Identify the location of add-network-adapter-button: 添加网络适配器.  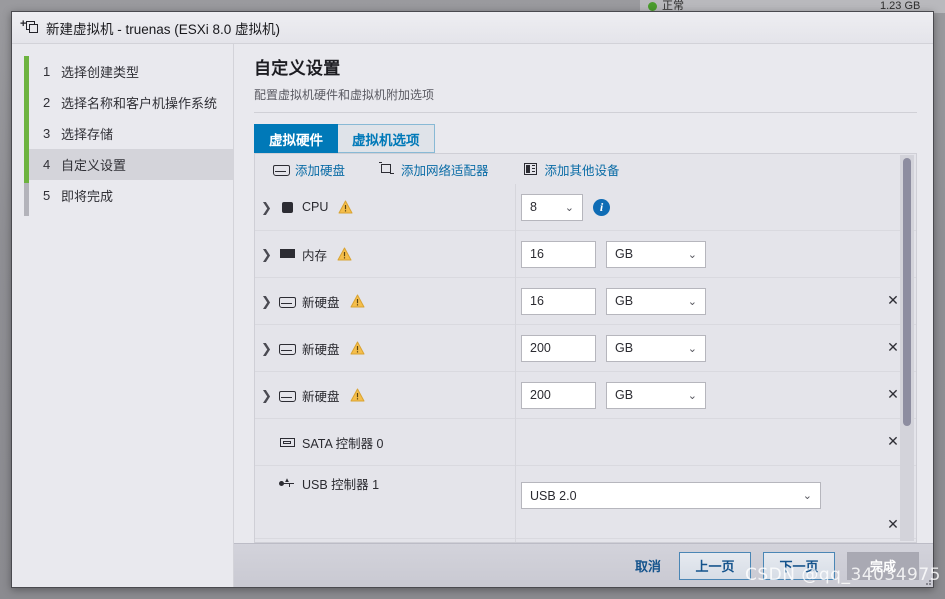
(434, 169).